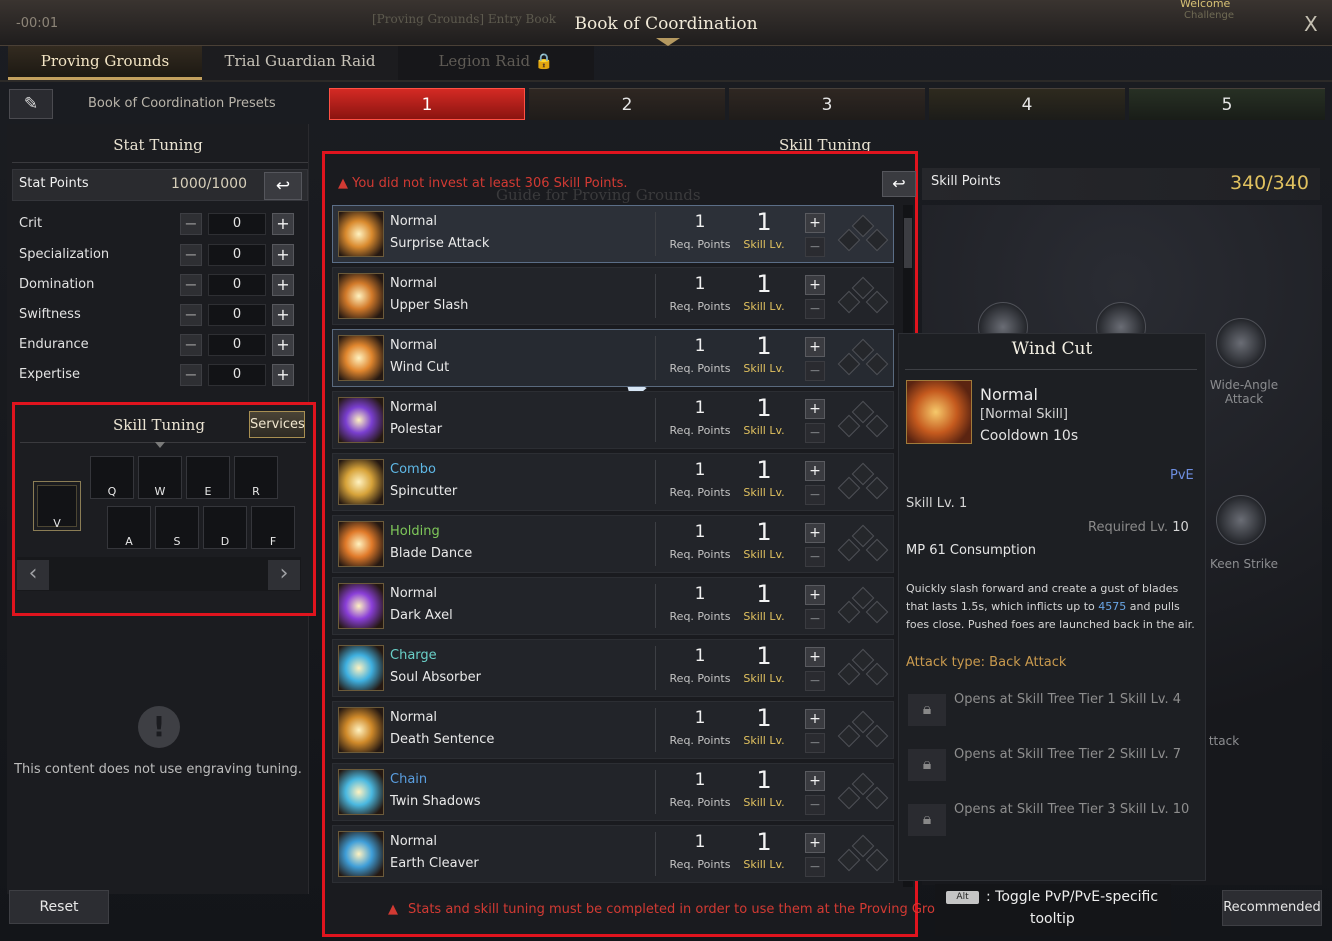 Image resolution: width=1332 pixels, height=941 pixels. Describe the element at coordinates (273, 527) in the screenshot. I see `skill-slot-f: F` at that location.